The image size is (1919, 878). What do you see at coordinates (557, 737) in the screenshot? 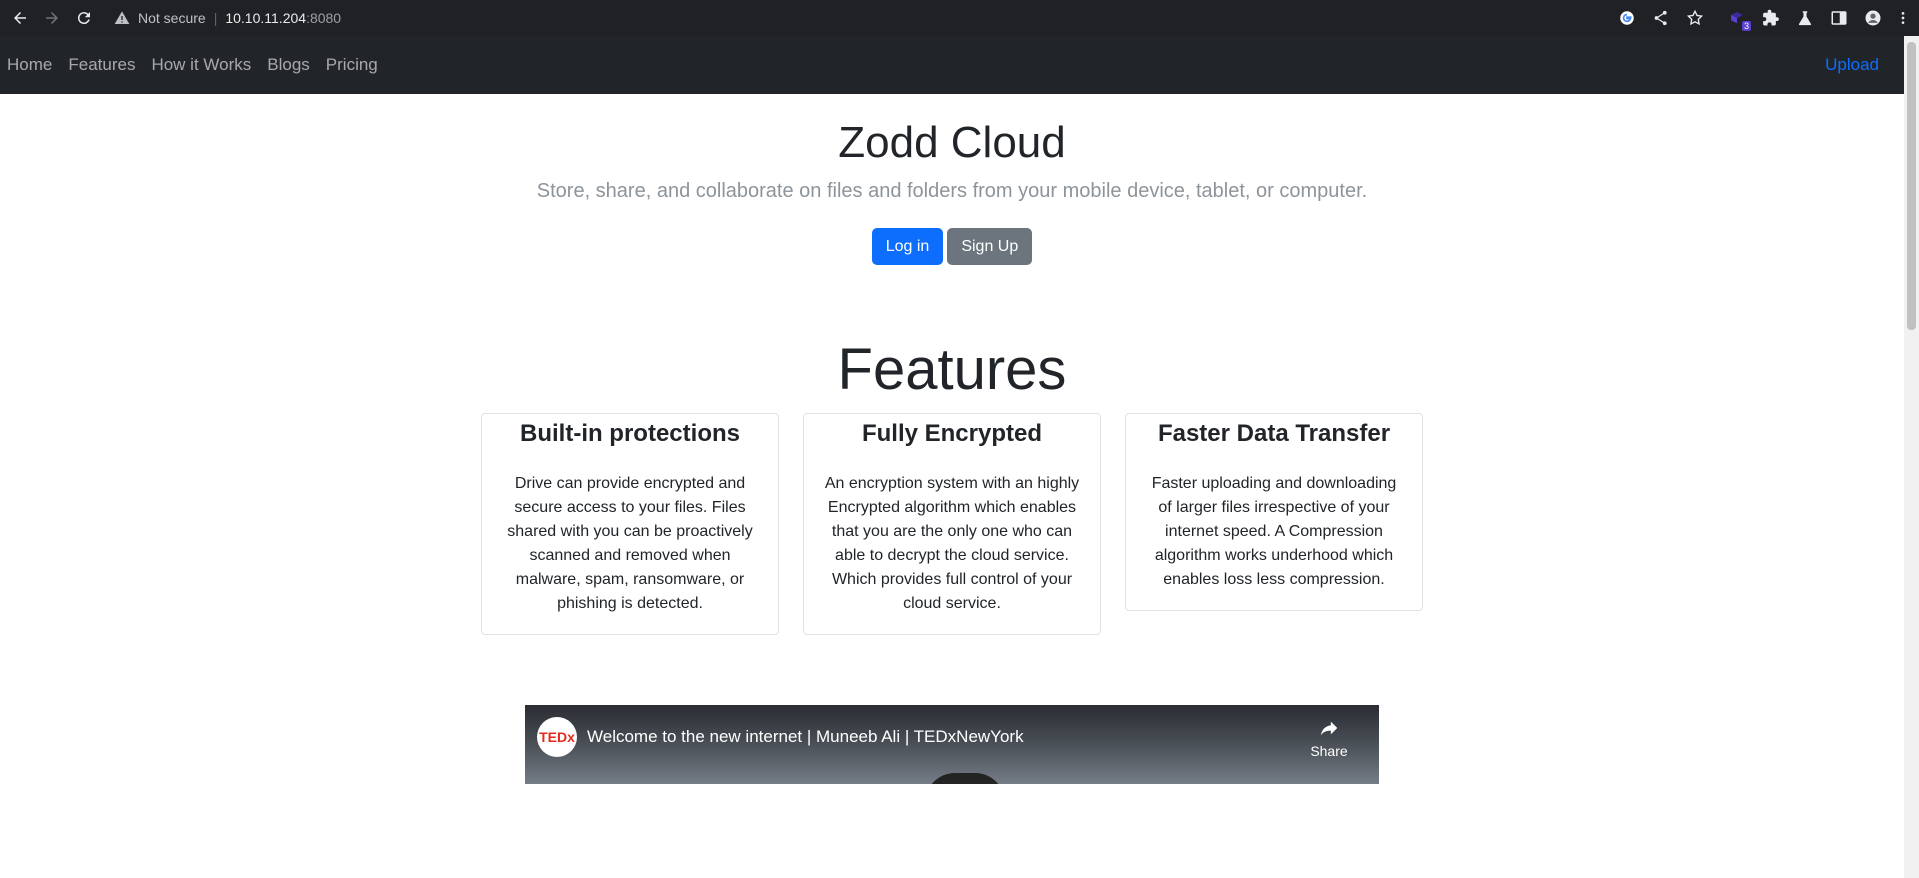
I see `tedx-logo: TEDx` at bounding box center [557, 737].